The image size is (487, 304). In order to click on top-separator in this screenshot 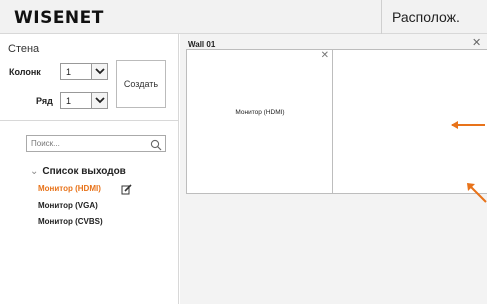, I will do `click(381, 17)`.